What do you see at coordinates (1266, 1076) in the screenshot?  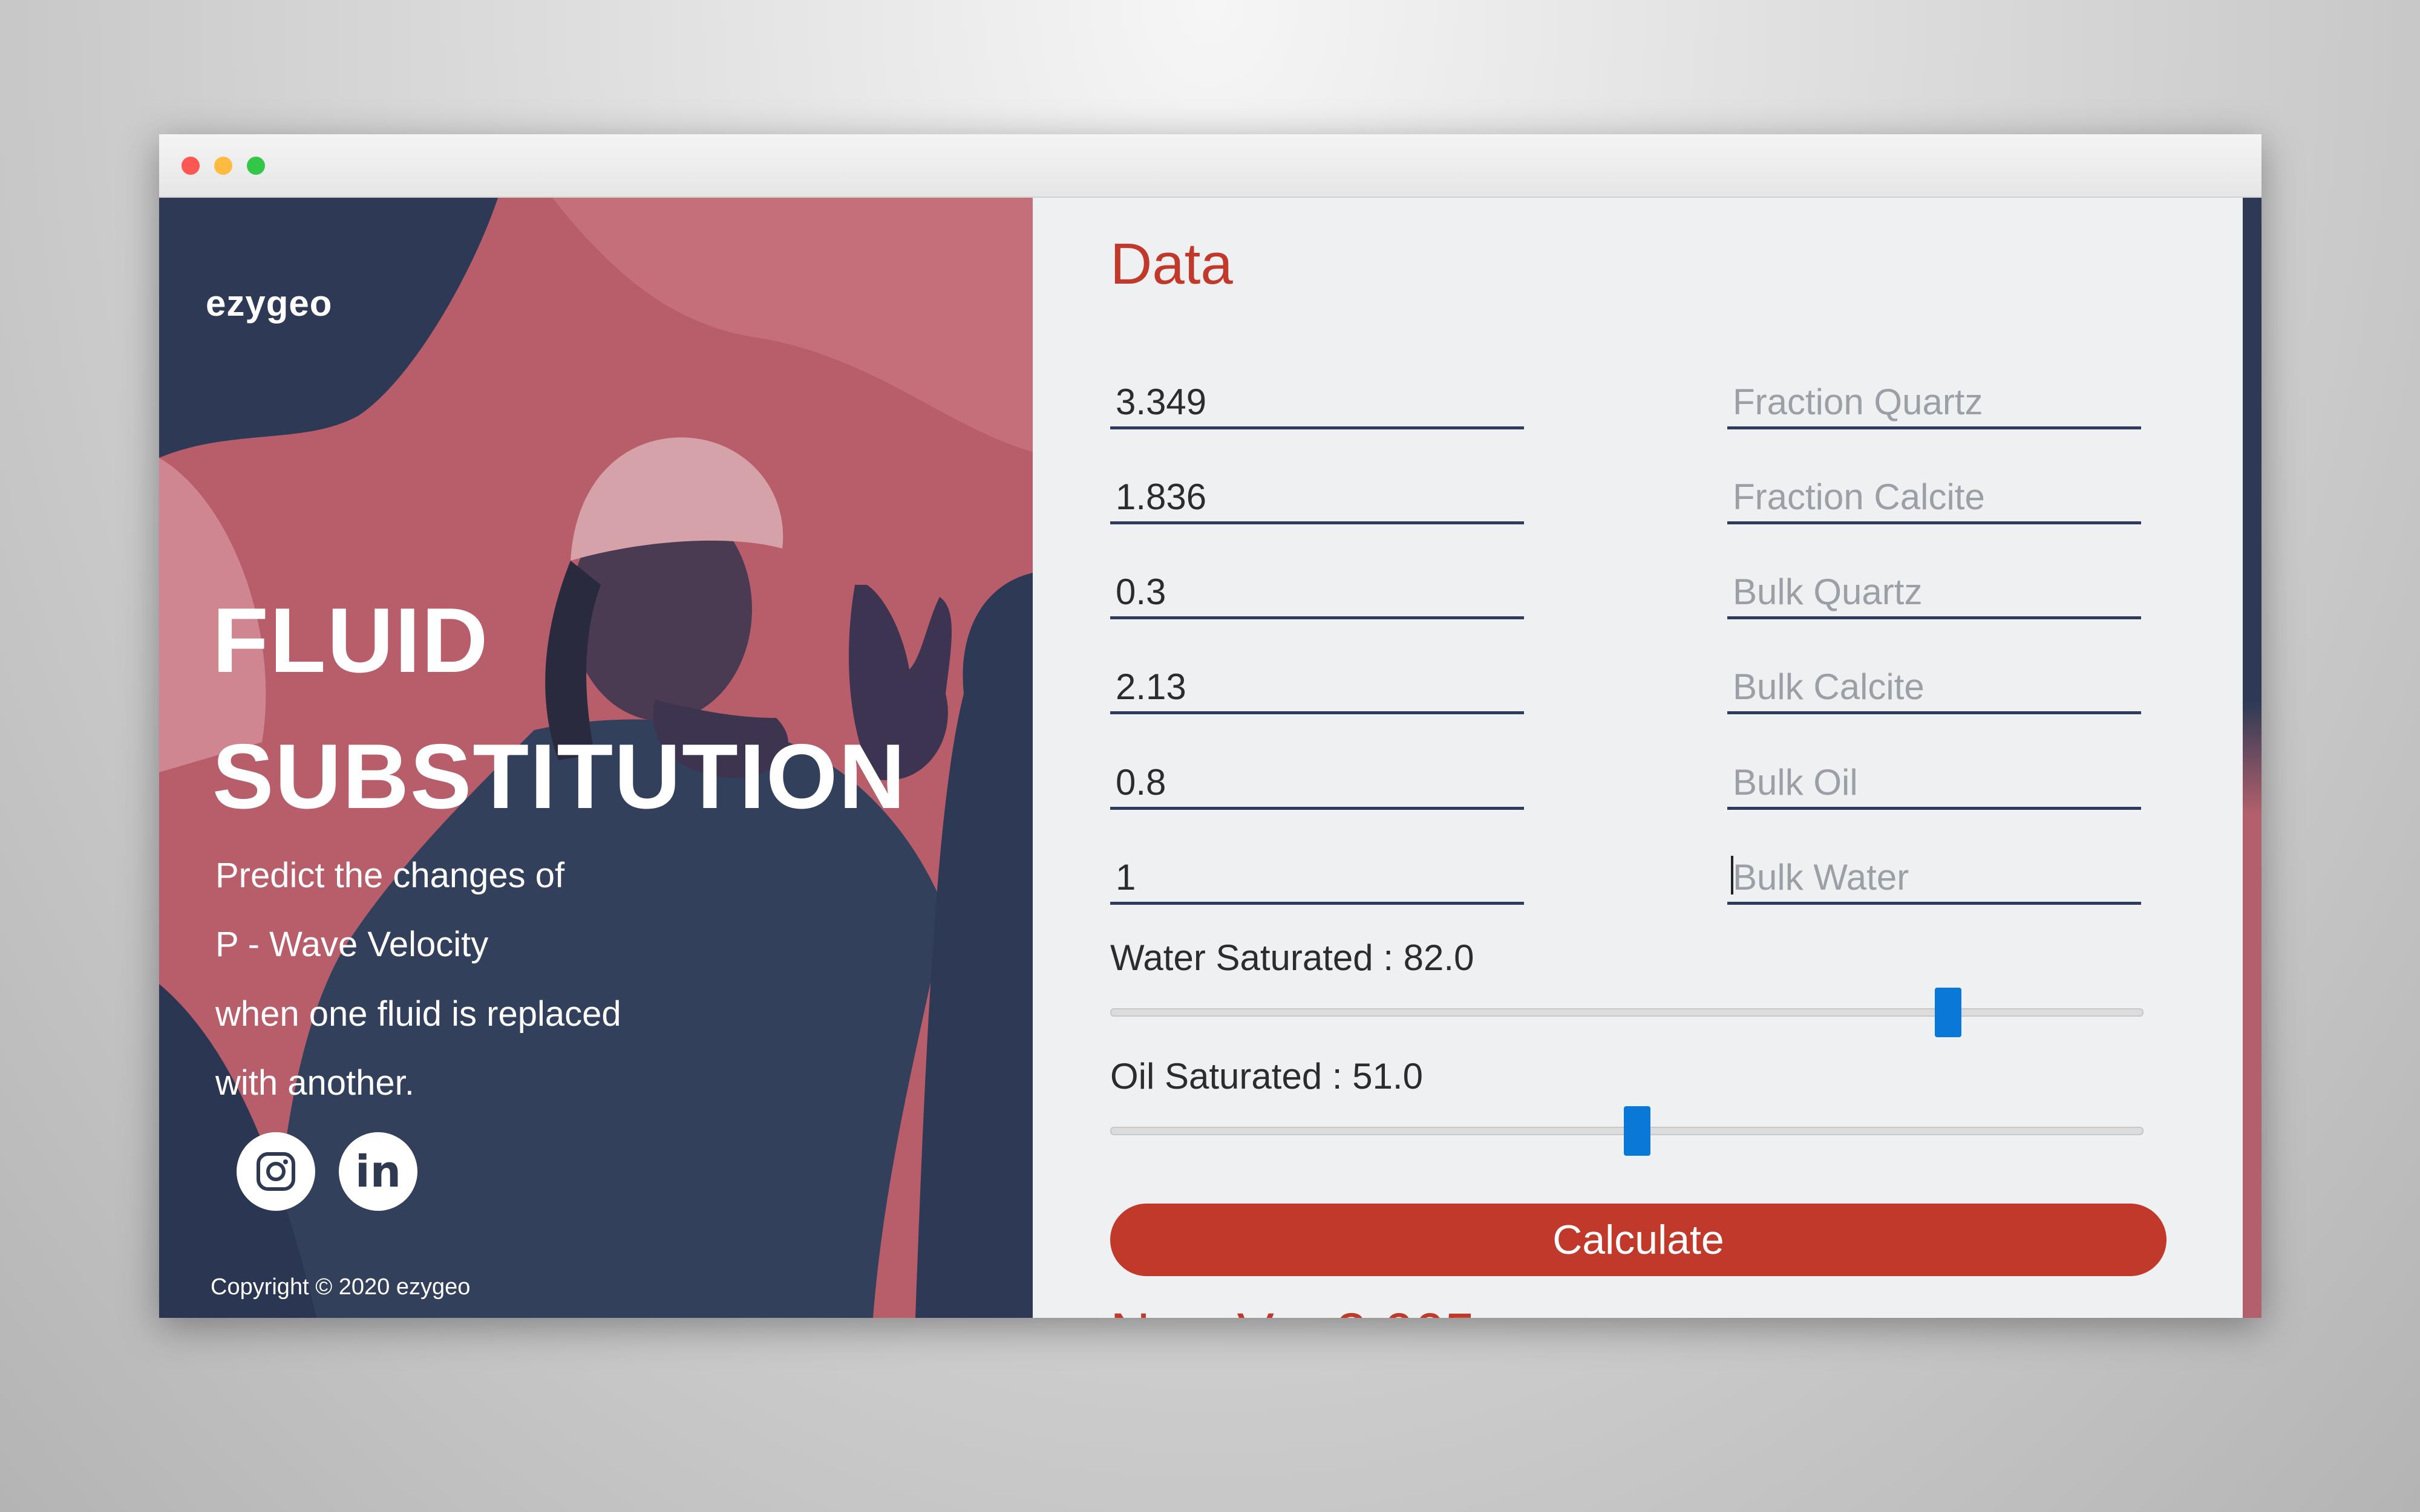 I see `oil-saturated-label: Oil Saturated : 51.0` at bounding box center [1266, 1076].